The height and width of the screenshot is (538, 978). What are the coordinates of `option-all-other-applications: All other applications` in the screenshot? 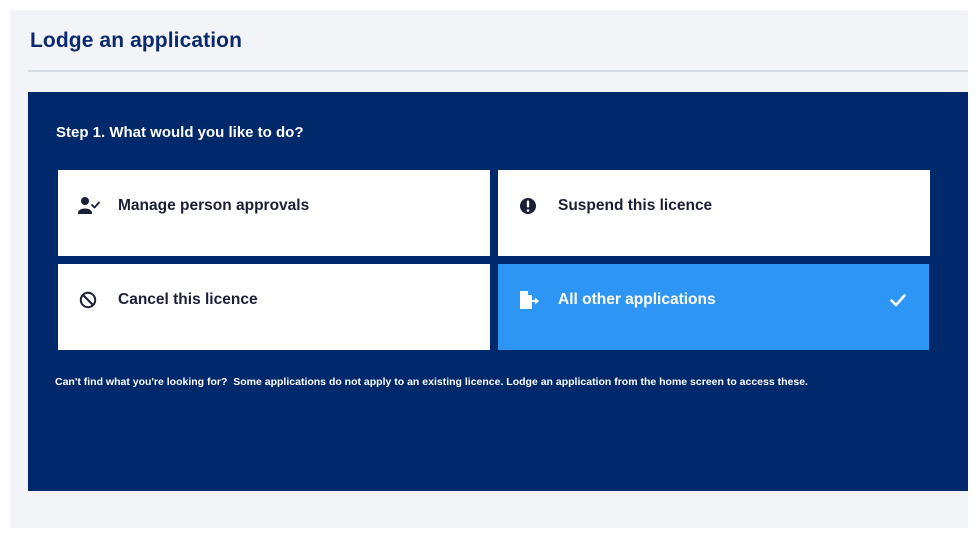 It's located at (713, 307).